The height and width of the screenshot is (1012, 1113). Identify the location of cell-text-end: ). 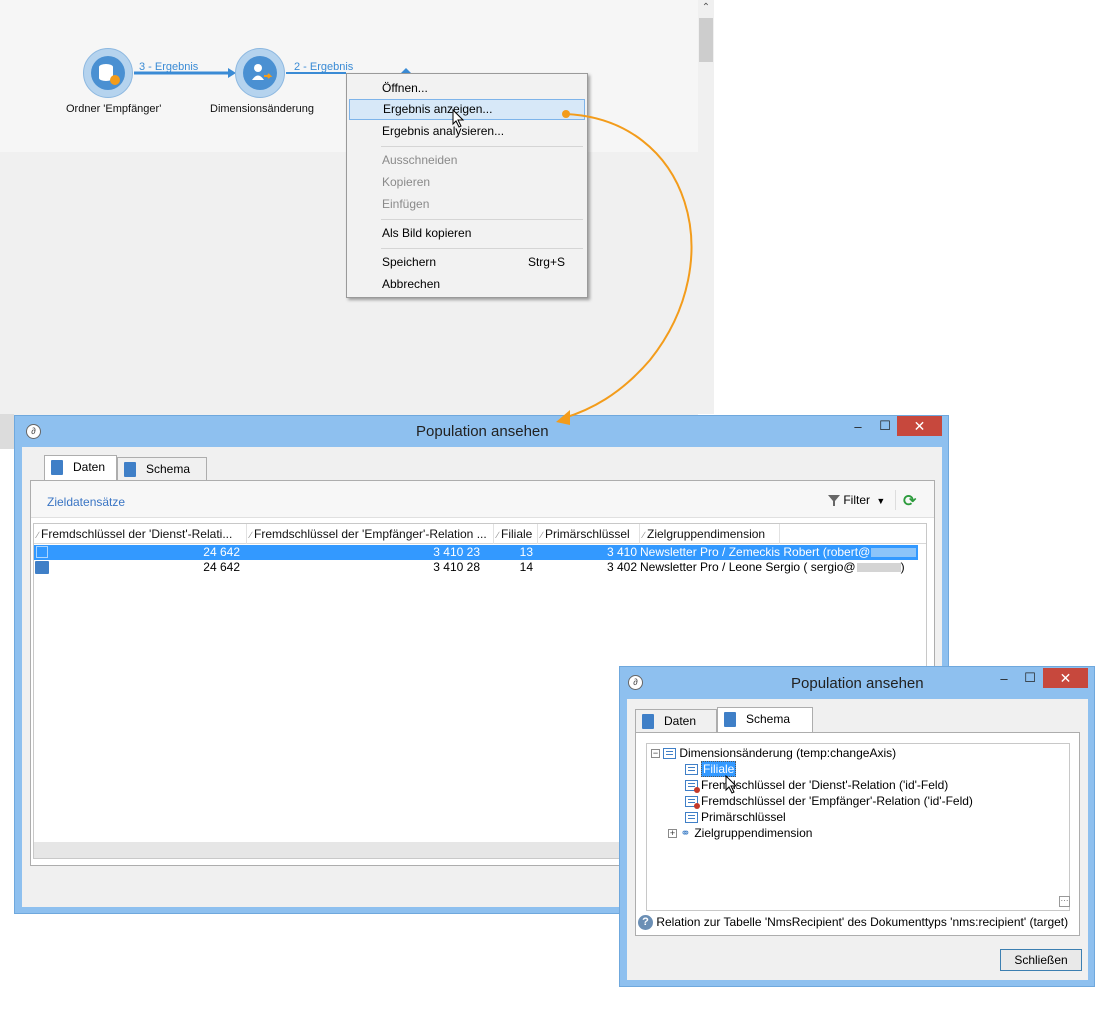
(902, 567).